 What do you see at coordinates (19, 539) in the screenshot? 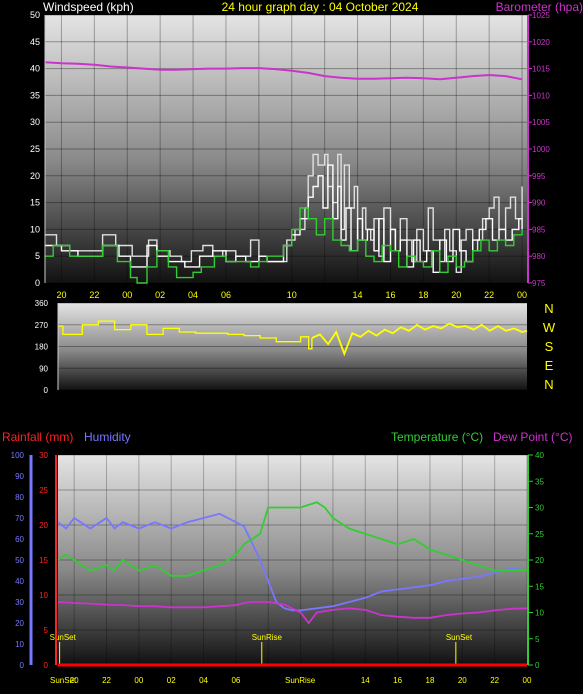
I see `humidity-tick-label: 60` at bounding box center [19, 539].